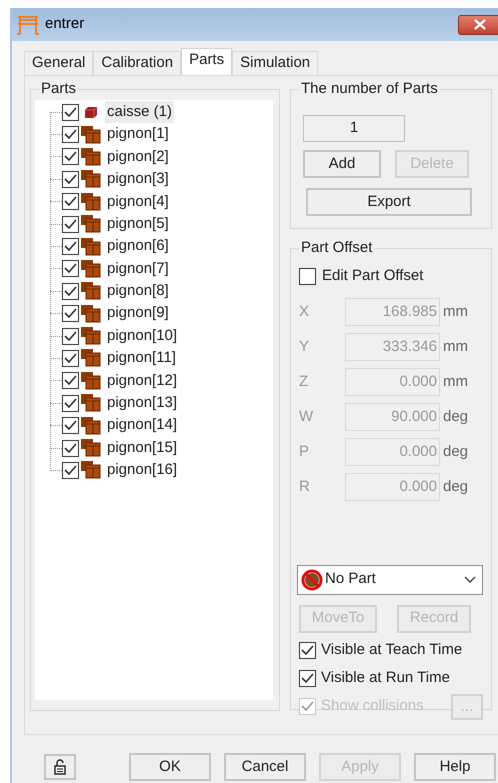  I want to click on dropdown-value: No Part, so click(350, 579).